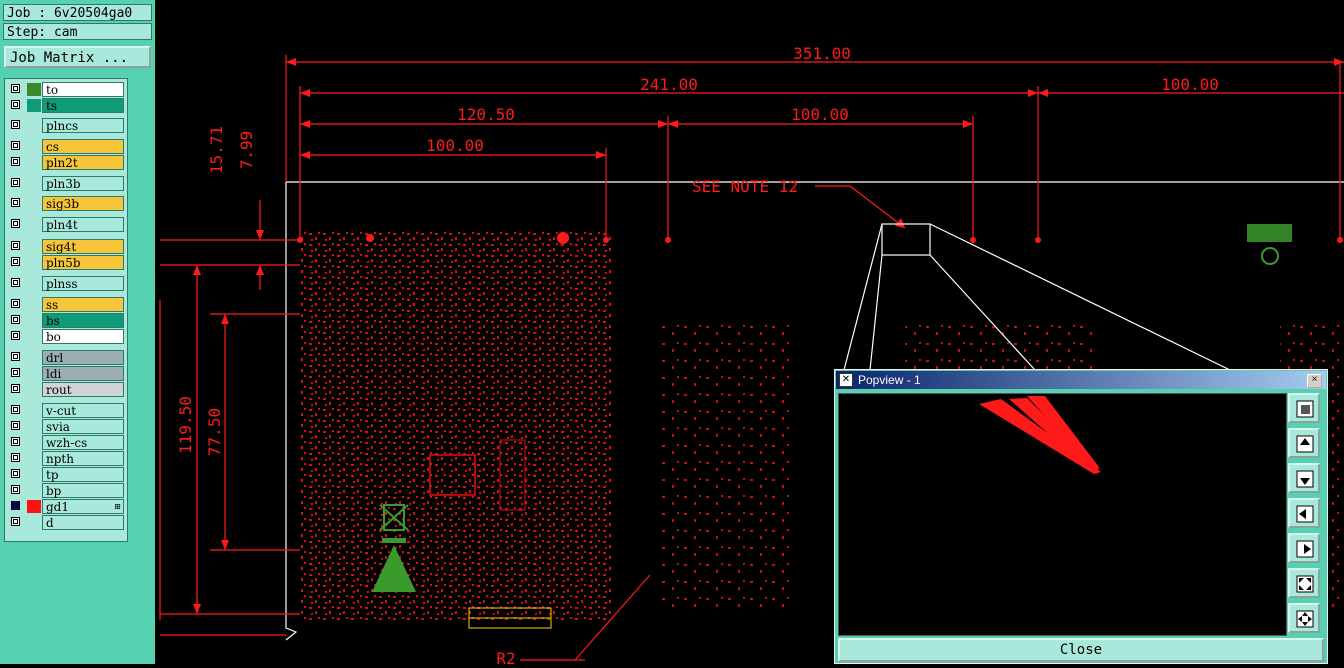 The image size is (1344, 668). What do you see at coordinates (83, 373) in the screenshot?
I see `layer-name-label: ldi` at bounding box center [83, 373].